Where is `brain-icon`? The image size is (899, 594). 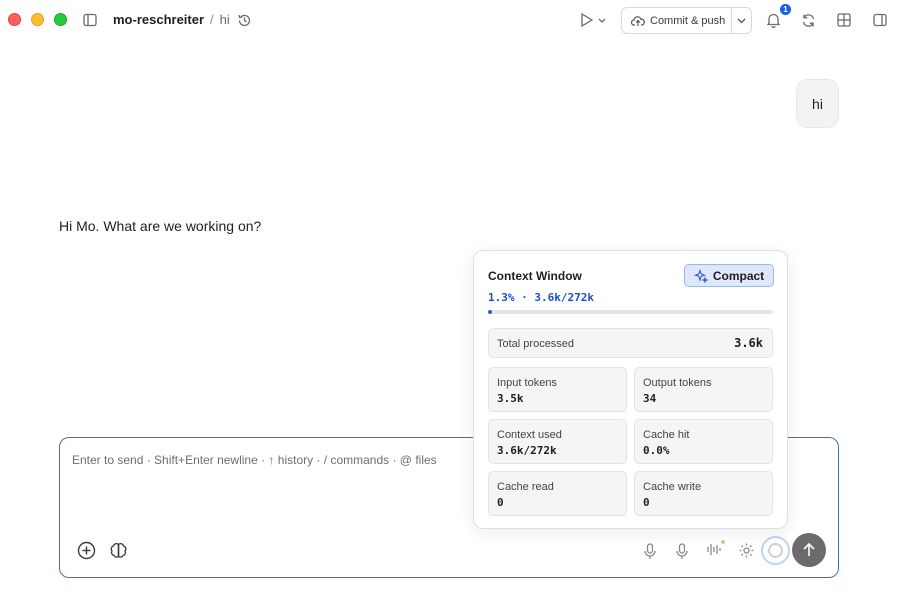
brain-icon is located at coordinates (118, 550).